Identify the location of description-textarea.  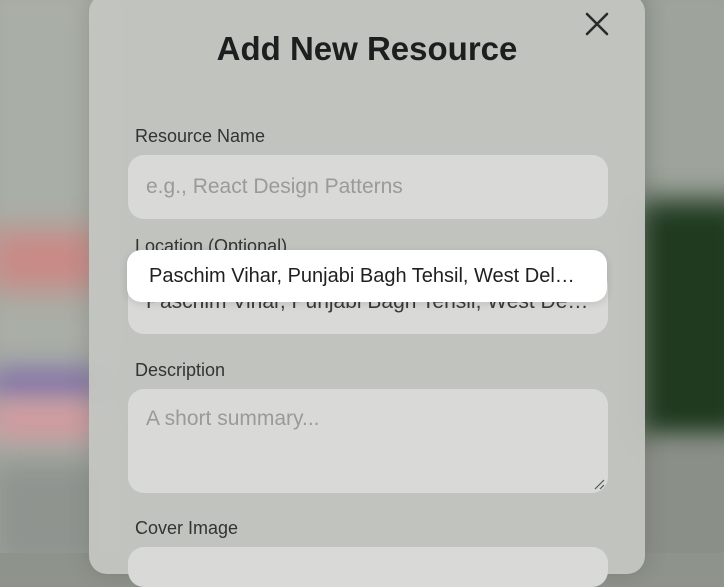
(368, 441).